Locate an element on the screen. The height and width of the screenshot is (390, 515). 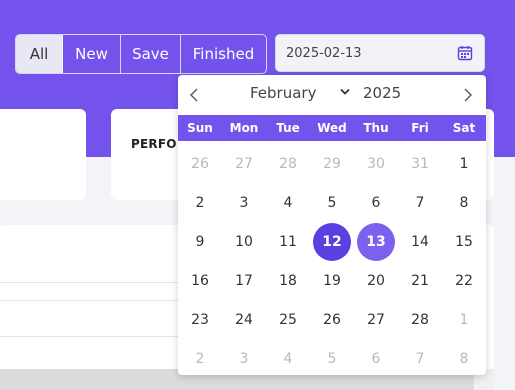
day-number: 30 is located at coordinates (376, 163).